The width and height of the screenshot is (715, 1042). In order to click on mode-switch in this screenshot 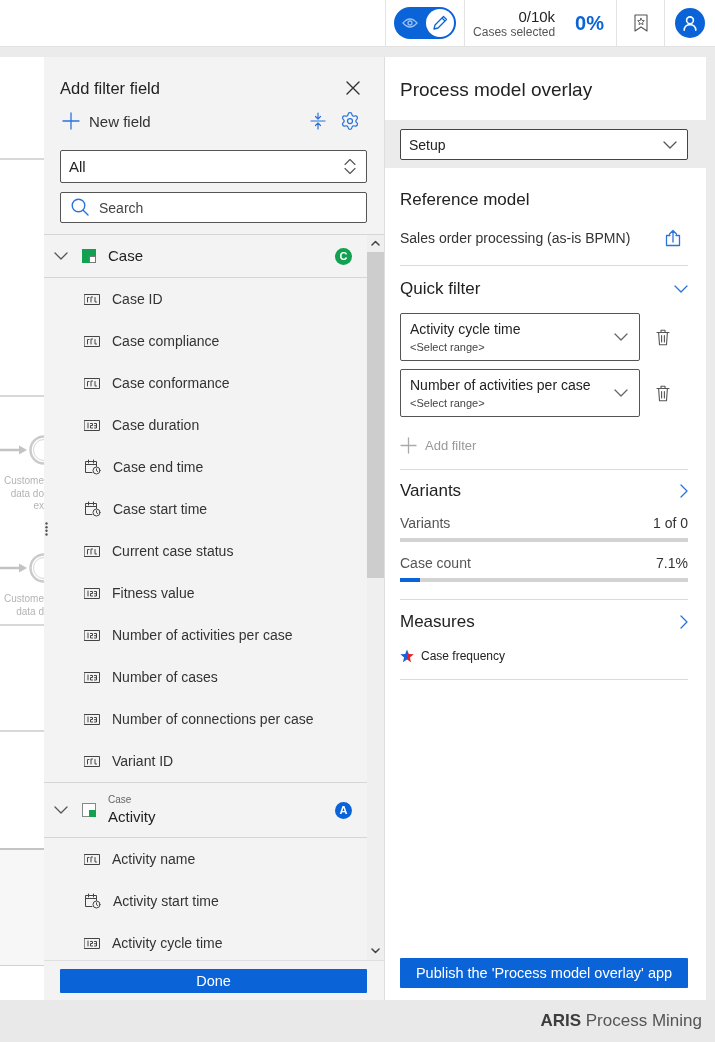, I will do `click(425, 23)`.